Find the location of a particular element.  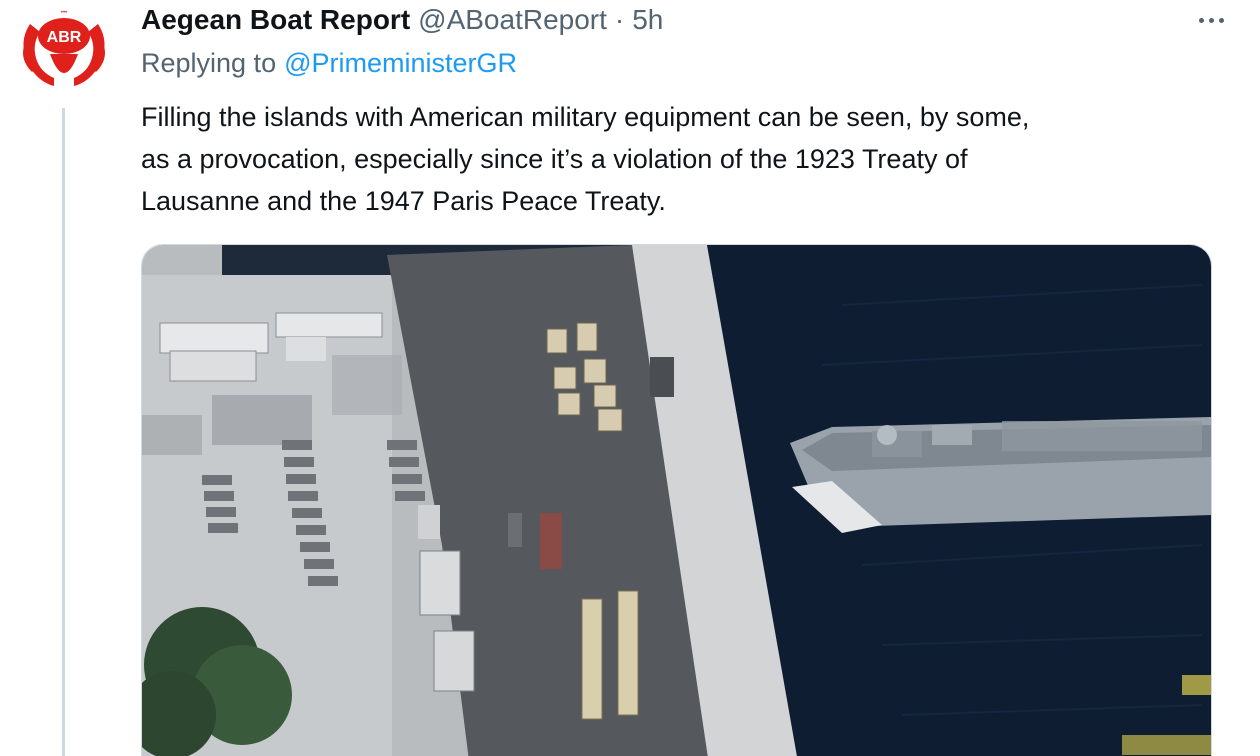

tweet-time: 5h is located at coordinates (647, 20).